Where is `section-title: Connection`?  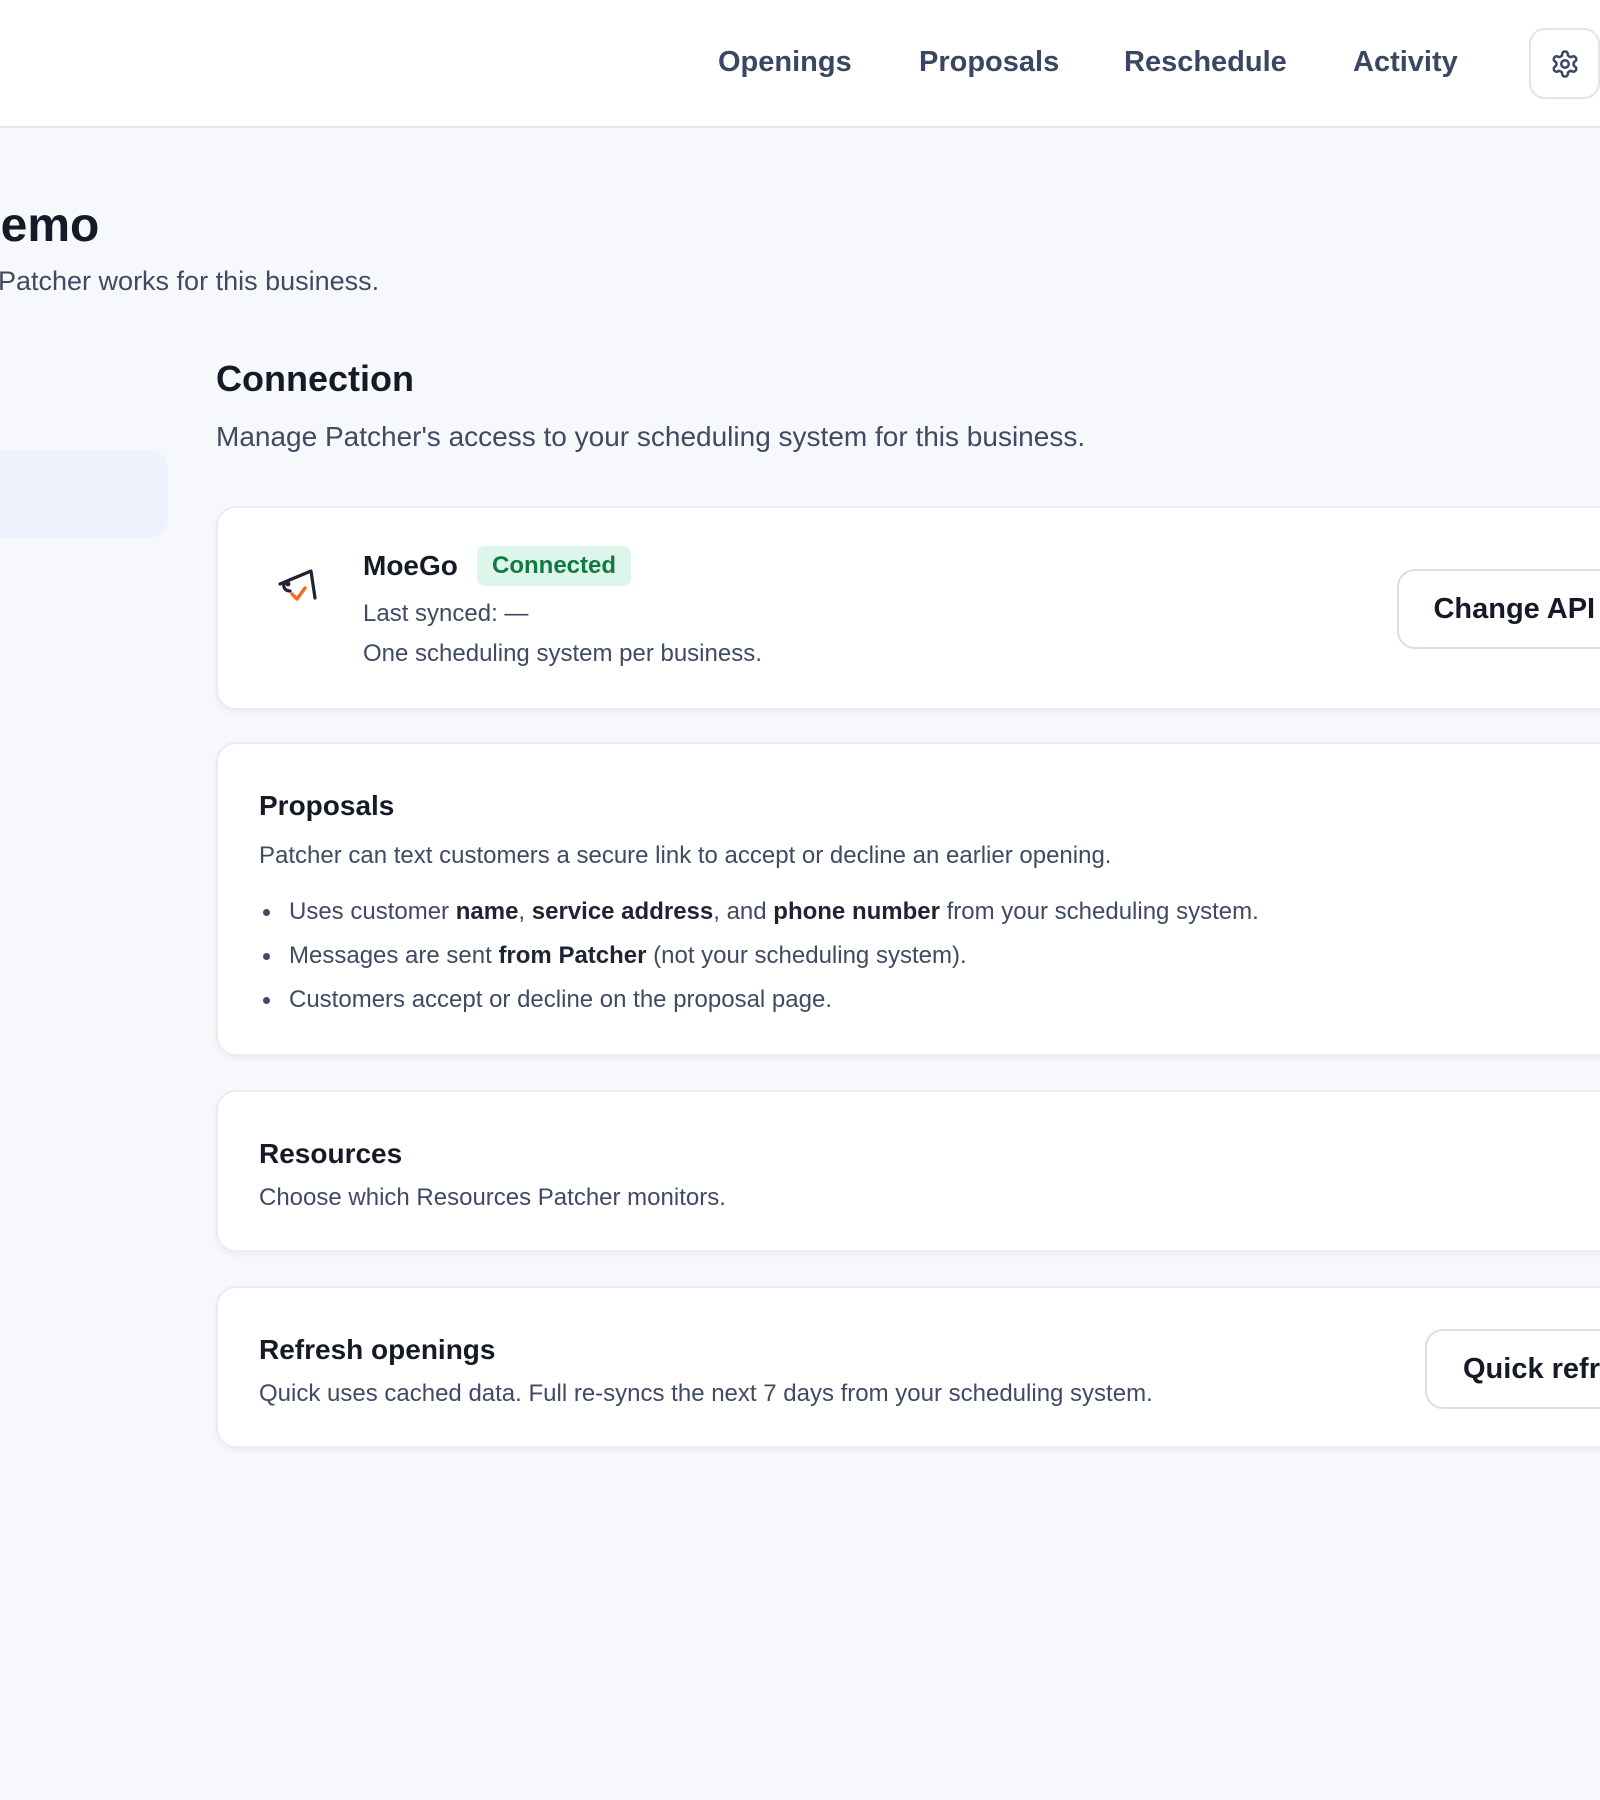
section-title: Connection is located at coordinates (315, 378).